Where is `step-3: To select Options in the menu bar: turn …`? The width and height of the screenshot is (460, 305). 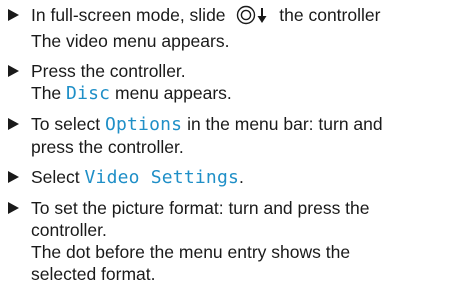
step-3: To select Options in the menu bar: turn … is located at coordinates (234, 135).